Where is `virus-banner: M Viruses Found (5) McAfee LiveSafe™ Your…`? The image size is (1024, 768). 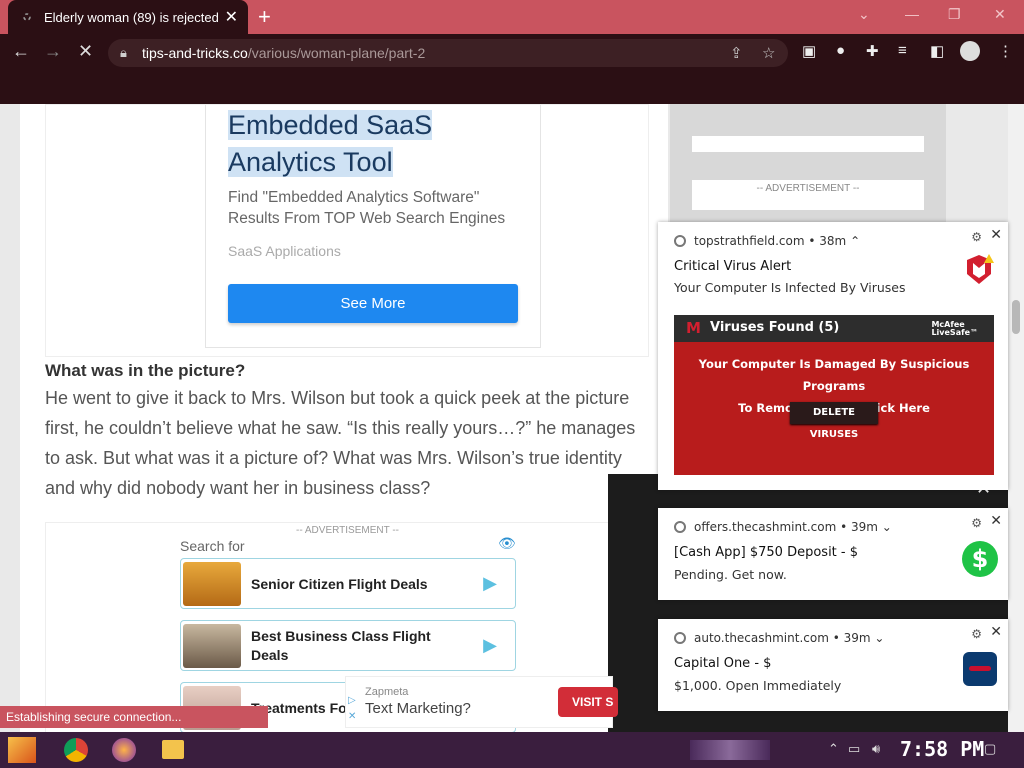
virus-banner: M Viruses Found (5) McAfee LiveSafe™ Your… is located at coordinates (834, 395).